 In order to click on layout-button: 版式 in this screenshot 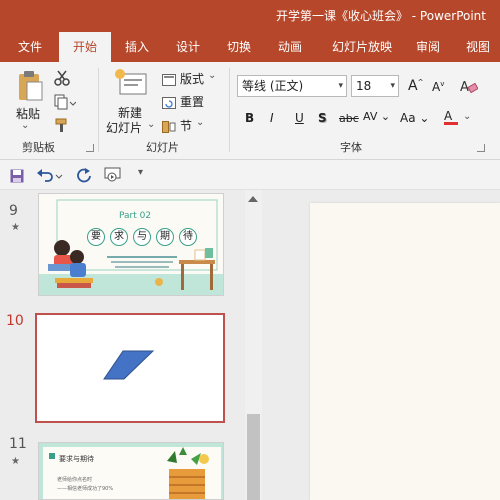, I will do `click(192, 78)`.